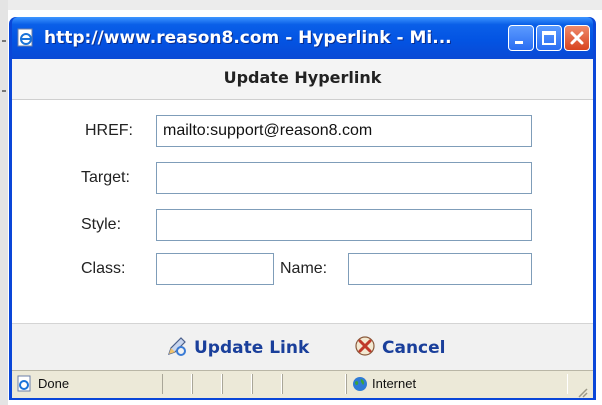  I want to click on pencil-link-icon, so click(177, 348).